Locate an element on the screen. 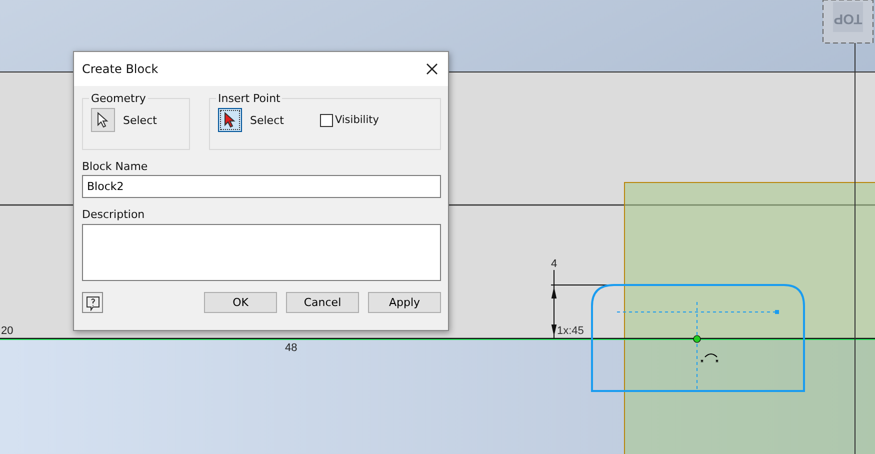 This screenshot has width=875, height=454. ok-button: OK is located at coordinates (240, 302).